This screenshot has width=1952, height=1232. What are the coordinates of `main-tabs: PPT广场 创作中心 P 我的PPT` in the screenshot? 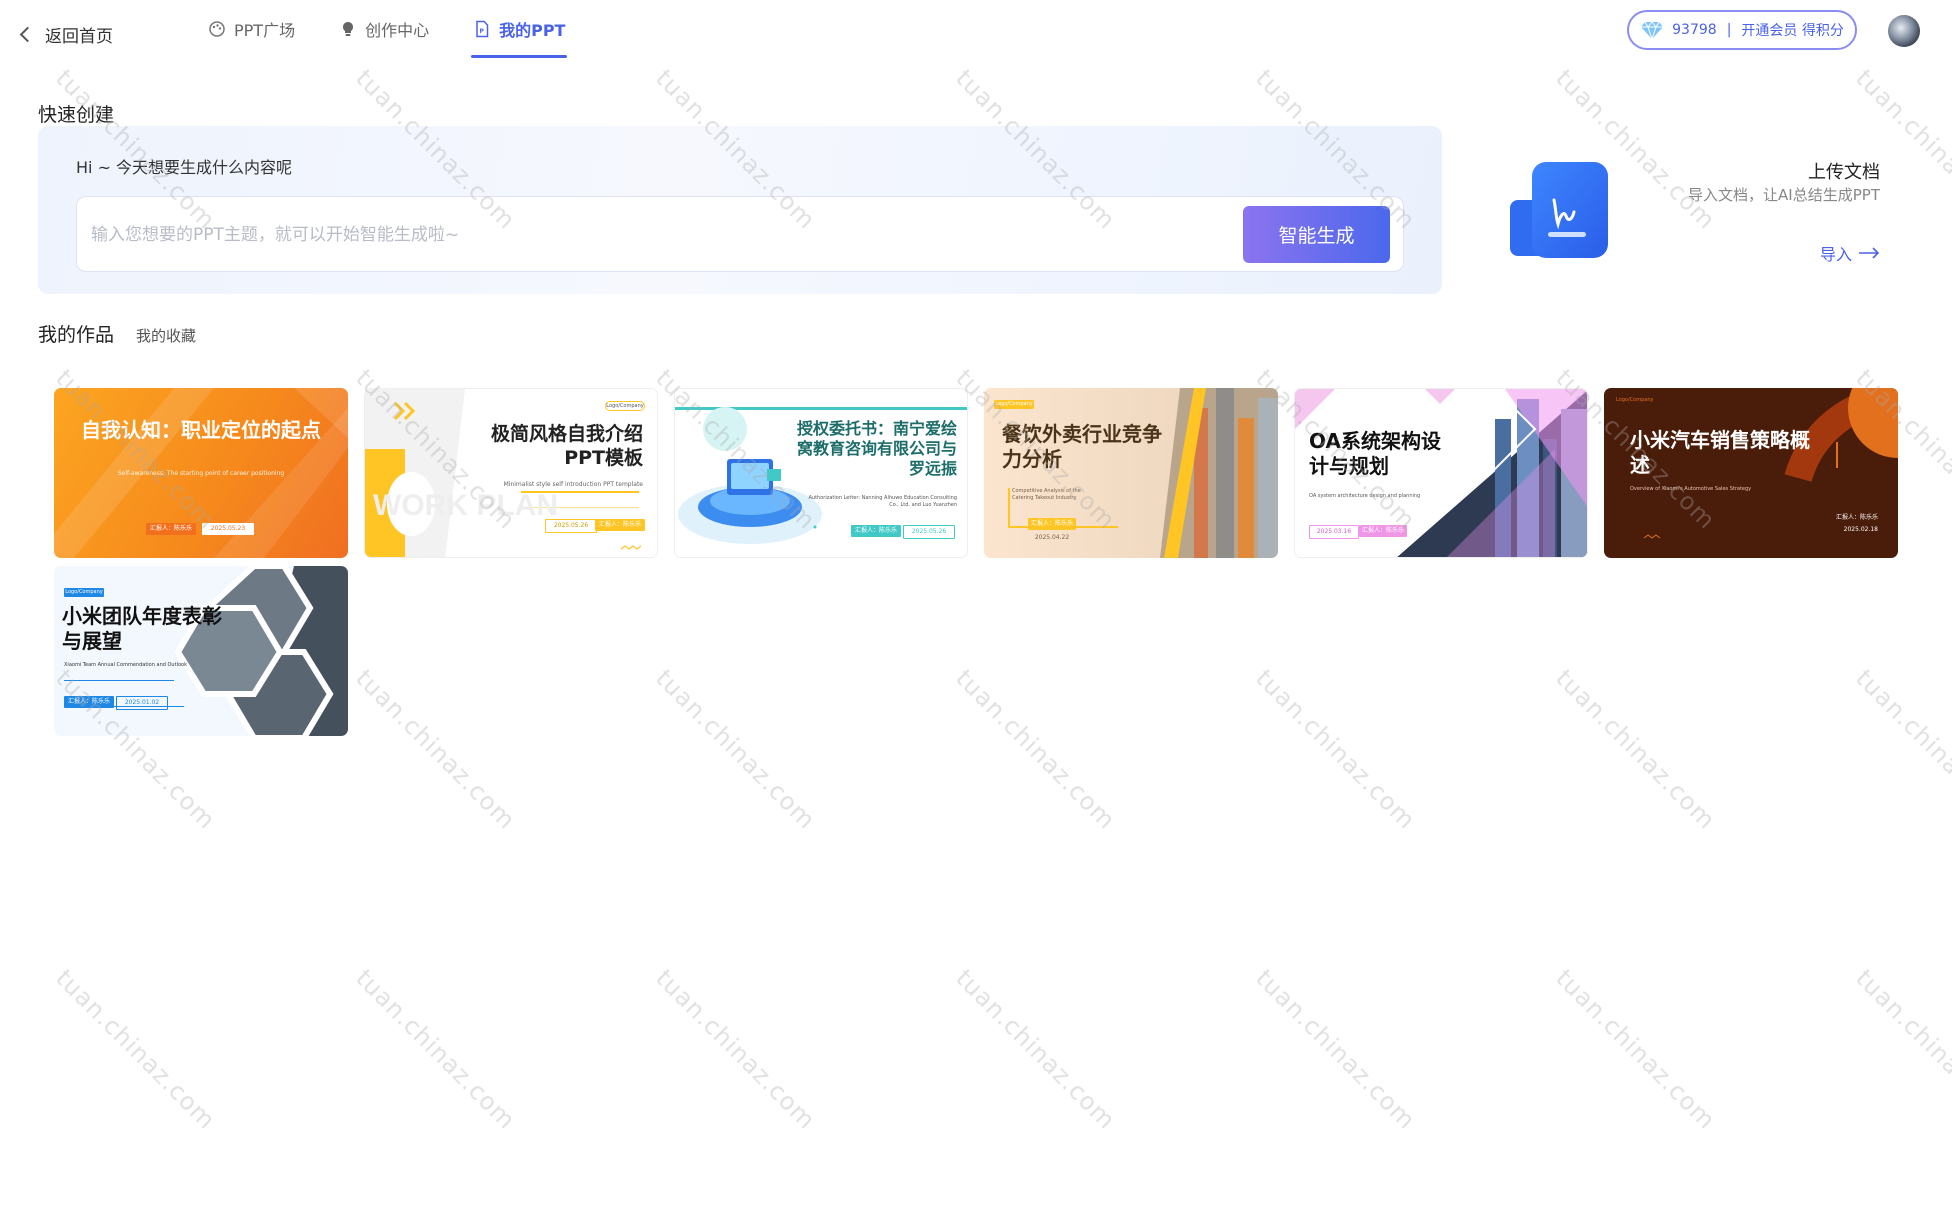 It's located at (387, 32).